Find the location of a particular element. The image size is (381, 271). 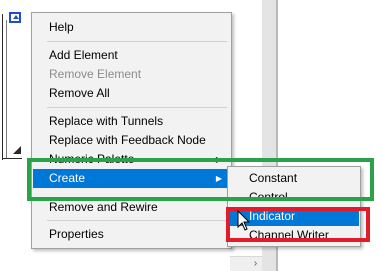

structure-frame is located at coordinates (11, 80).